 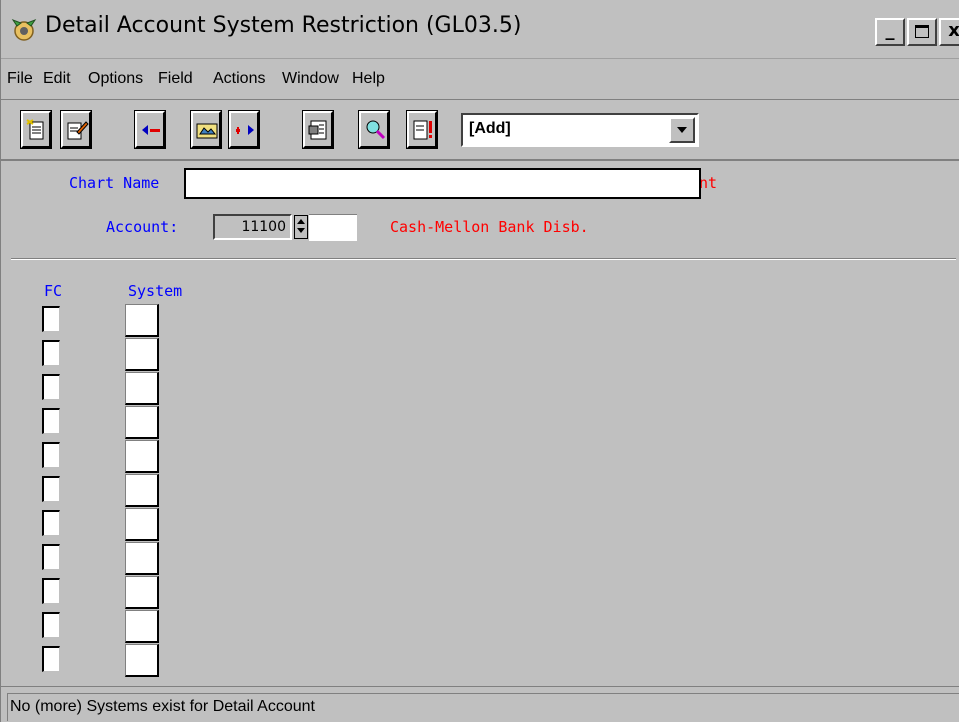 I want to click on account-description: Cash-Mellon Bank Disb., so click(x=489, y=227).